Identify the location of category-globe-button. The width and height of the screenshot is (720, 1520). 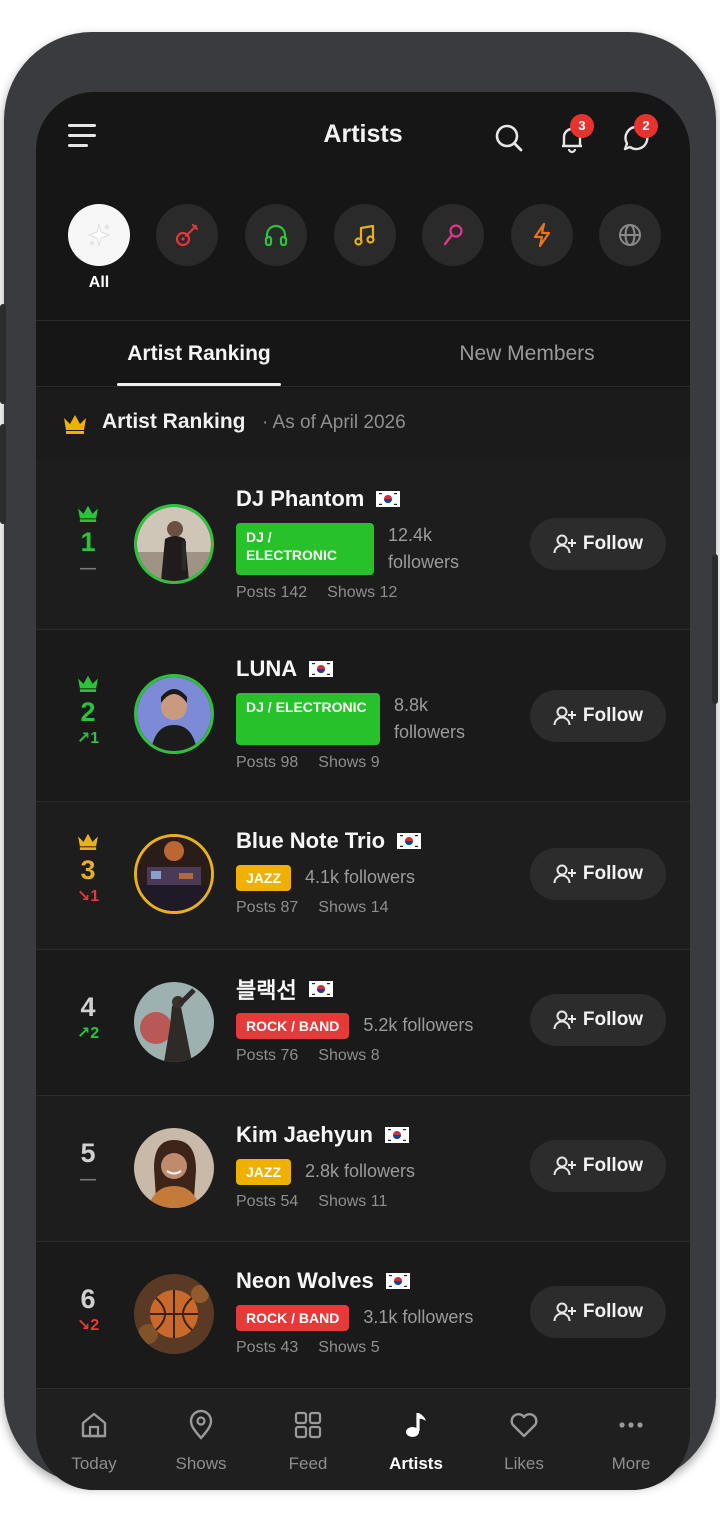
(630, 235).